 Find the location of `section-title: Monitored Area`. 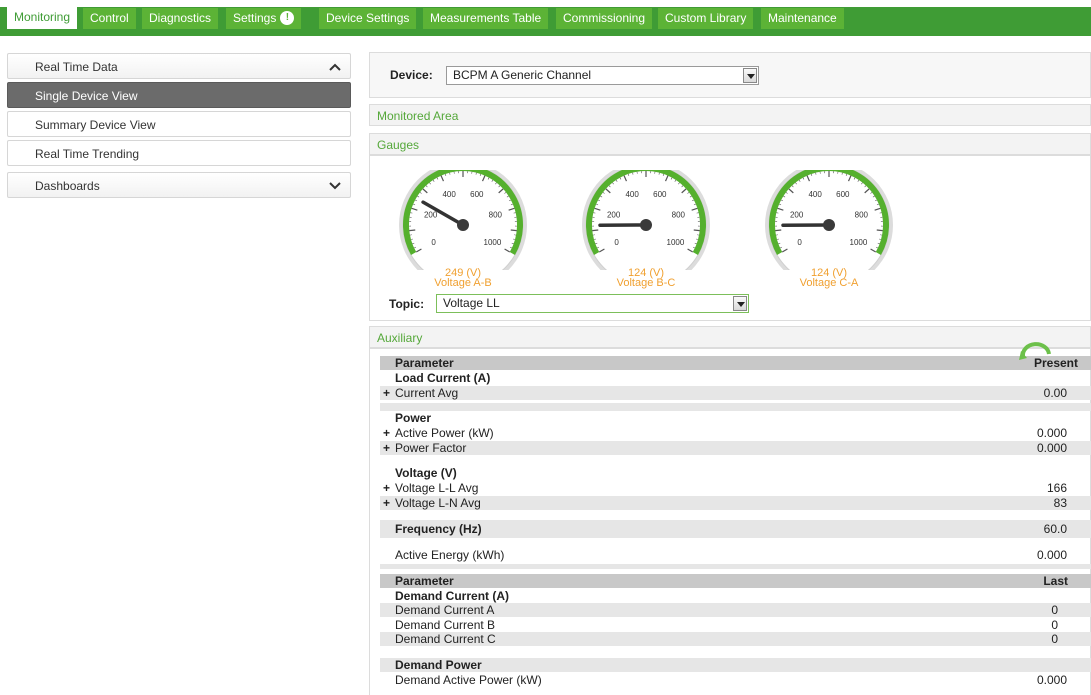

section-title: Monitored Area is located at coordinates (418, 116).